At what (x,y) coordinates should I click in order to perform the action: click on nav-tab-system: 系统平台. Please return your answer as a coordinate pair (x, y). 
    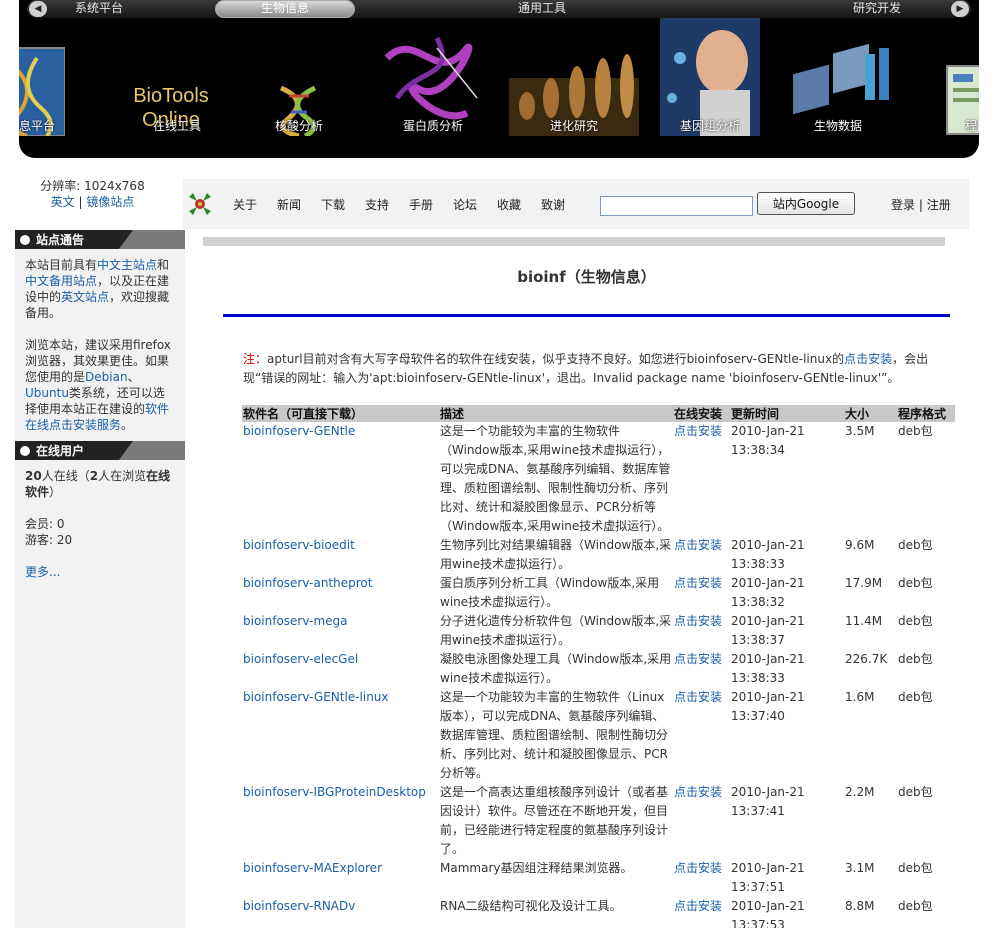
    Looking at the image, I should click on (99, 9).